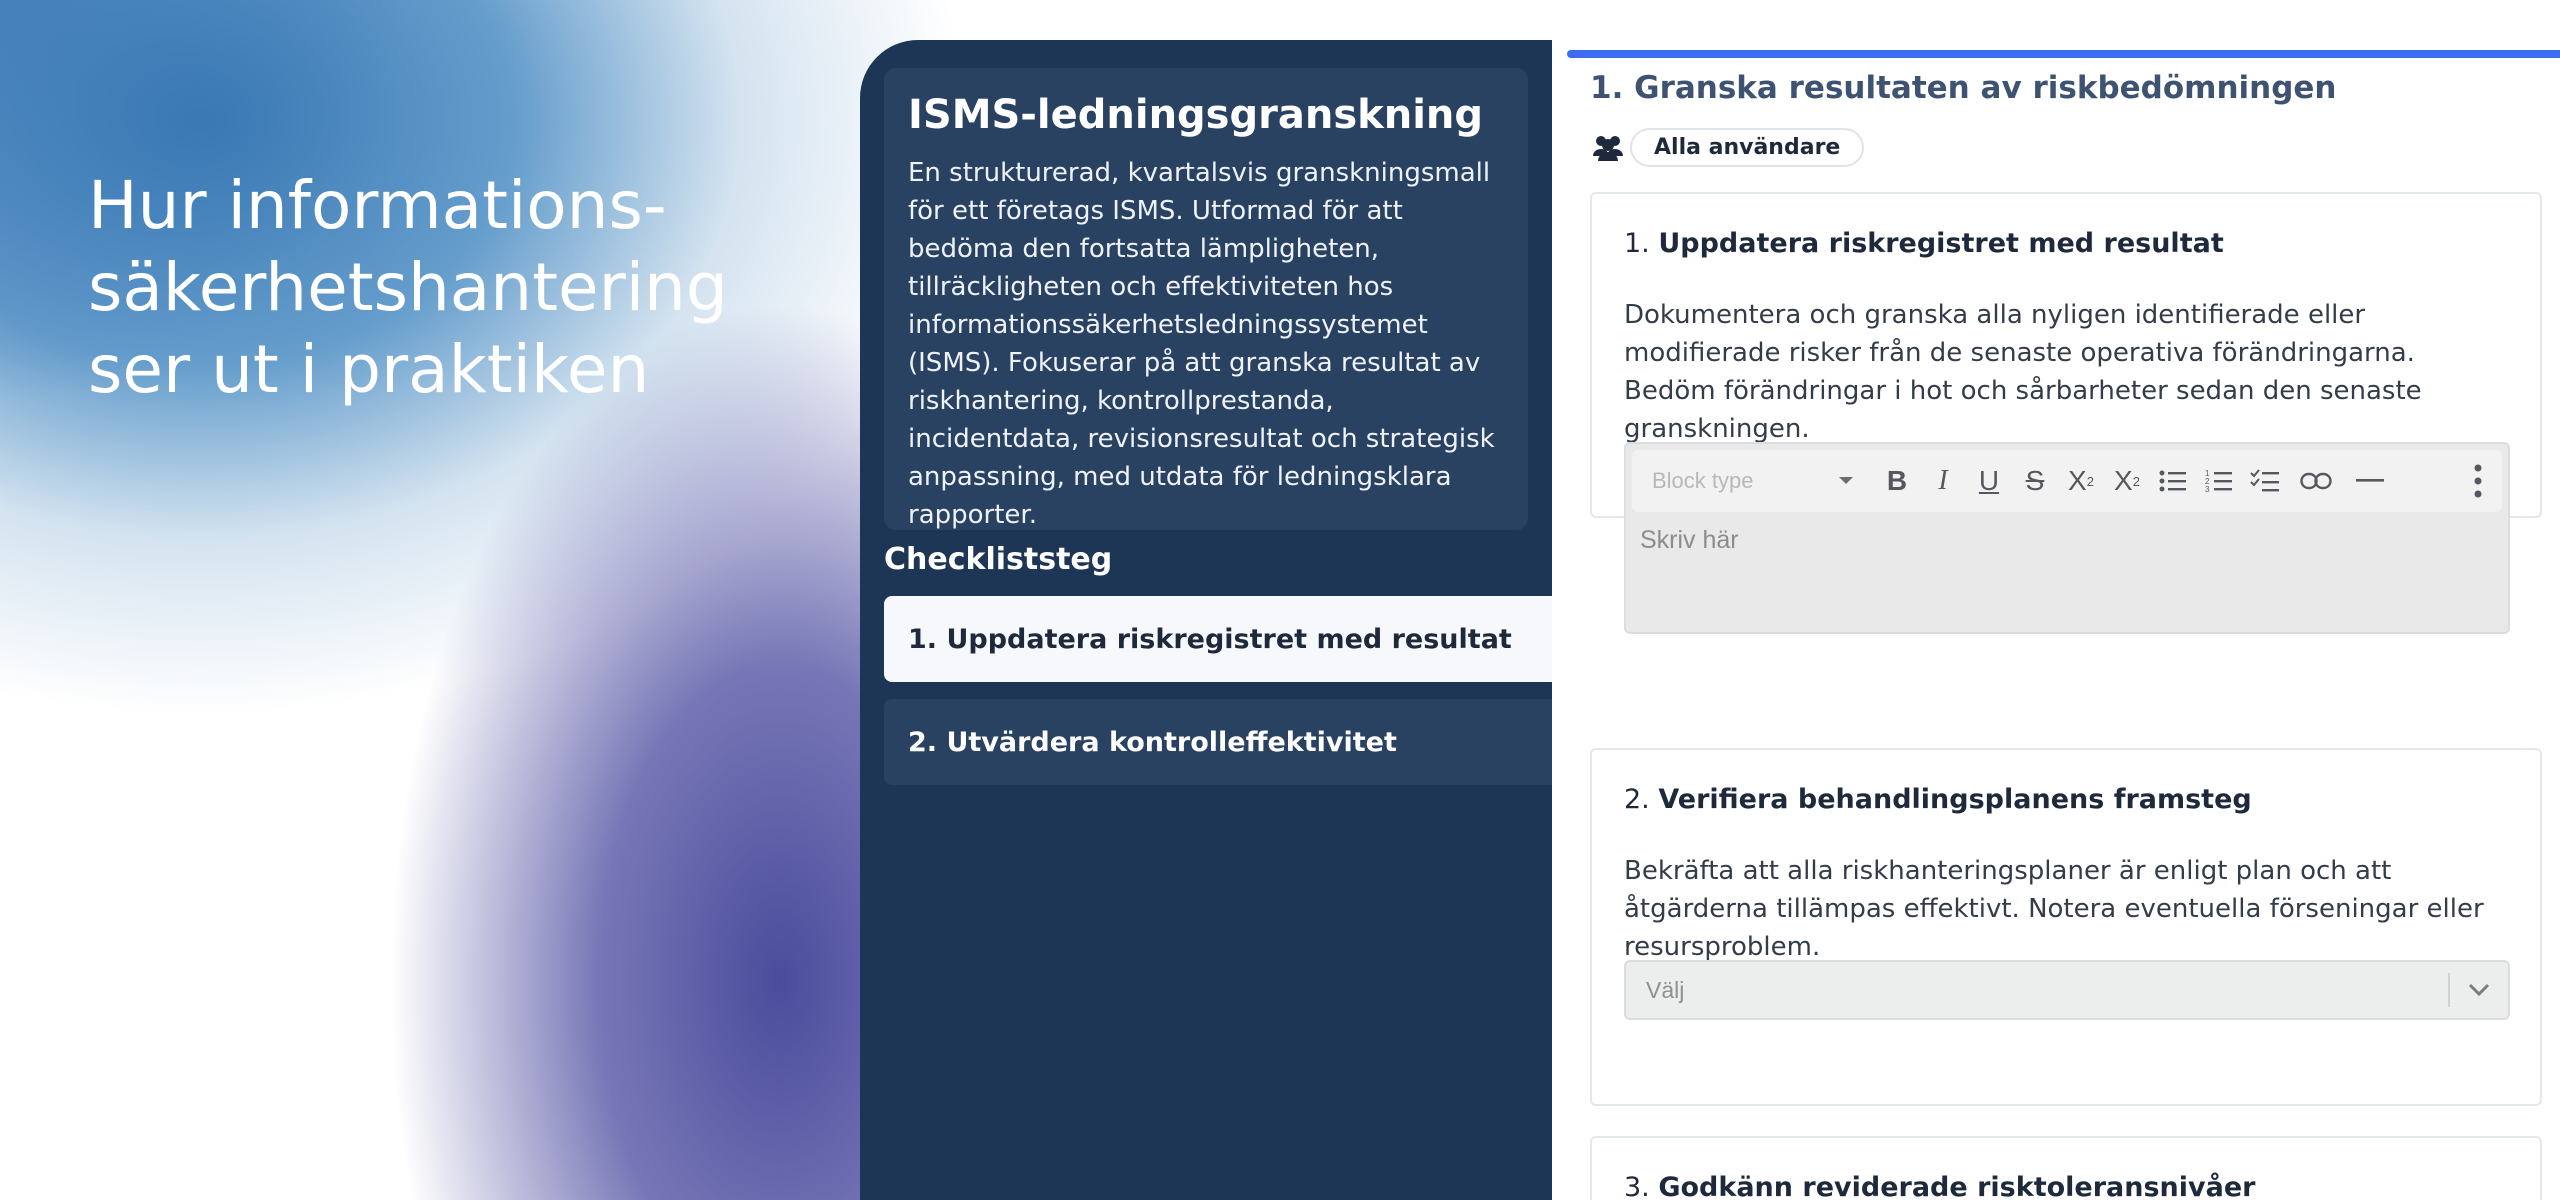 This screenshot has width=2560, height=1200. Describe the element at coordinates (1222, 742) in the screenshot. I see `step-item-2: 2. Utvärdera kontrolleffektivitet` at that location.